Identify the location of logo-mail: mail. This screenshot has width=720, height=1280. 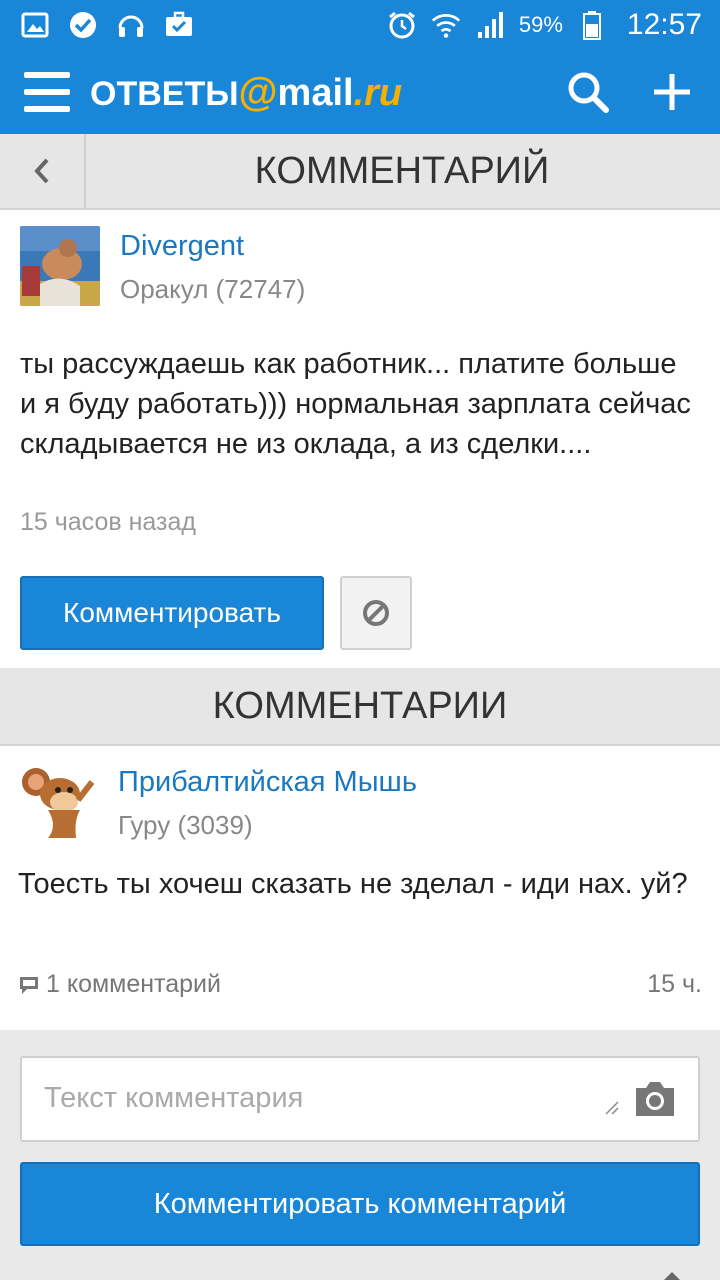
(315, 92).